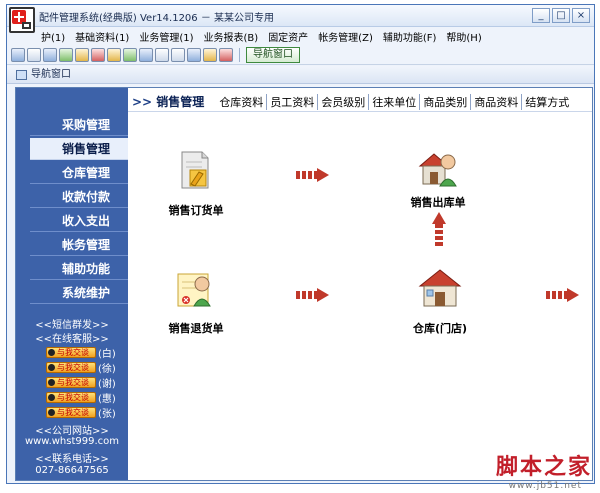 The width and height of the screenshot is (600, 493). What do you see at coordinates (142, 102) in the screenshot?
I see `breadcrumb-arrows: >>` at bounding box center [142, 102].